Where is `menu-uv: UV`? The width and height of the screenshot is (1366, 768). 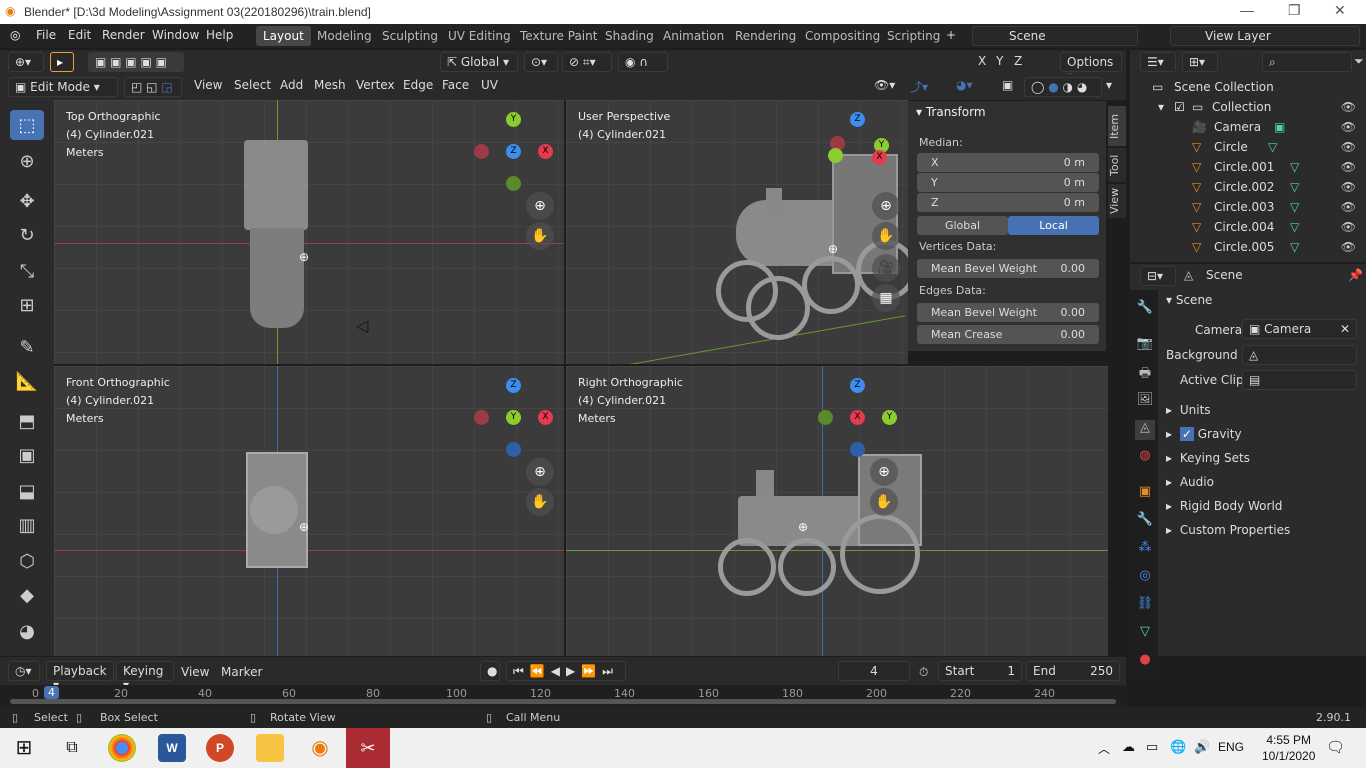
menu-uv: UV is located at coordinates (489, 85).